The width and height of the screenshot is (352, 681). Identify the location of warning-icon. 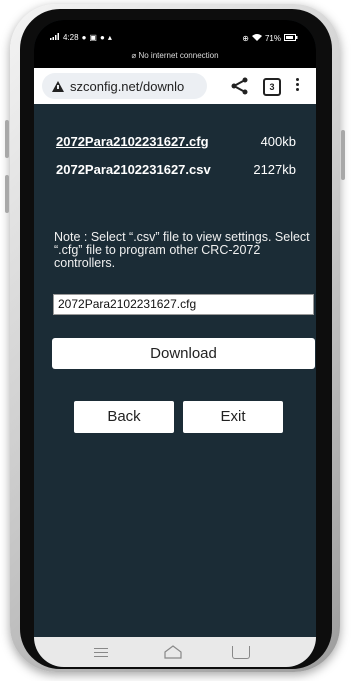
(58, 86).